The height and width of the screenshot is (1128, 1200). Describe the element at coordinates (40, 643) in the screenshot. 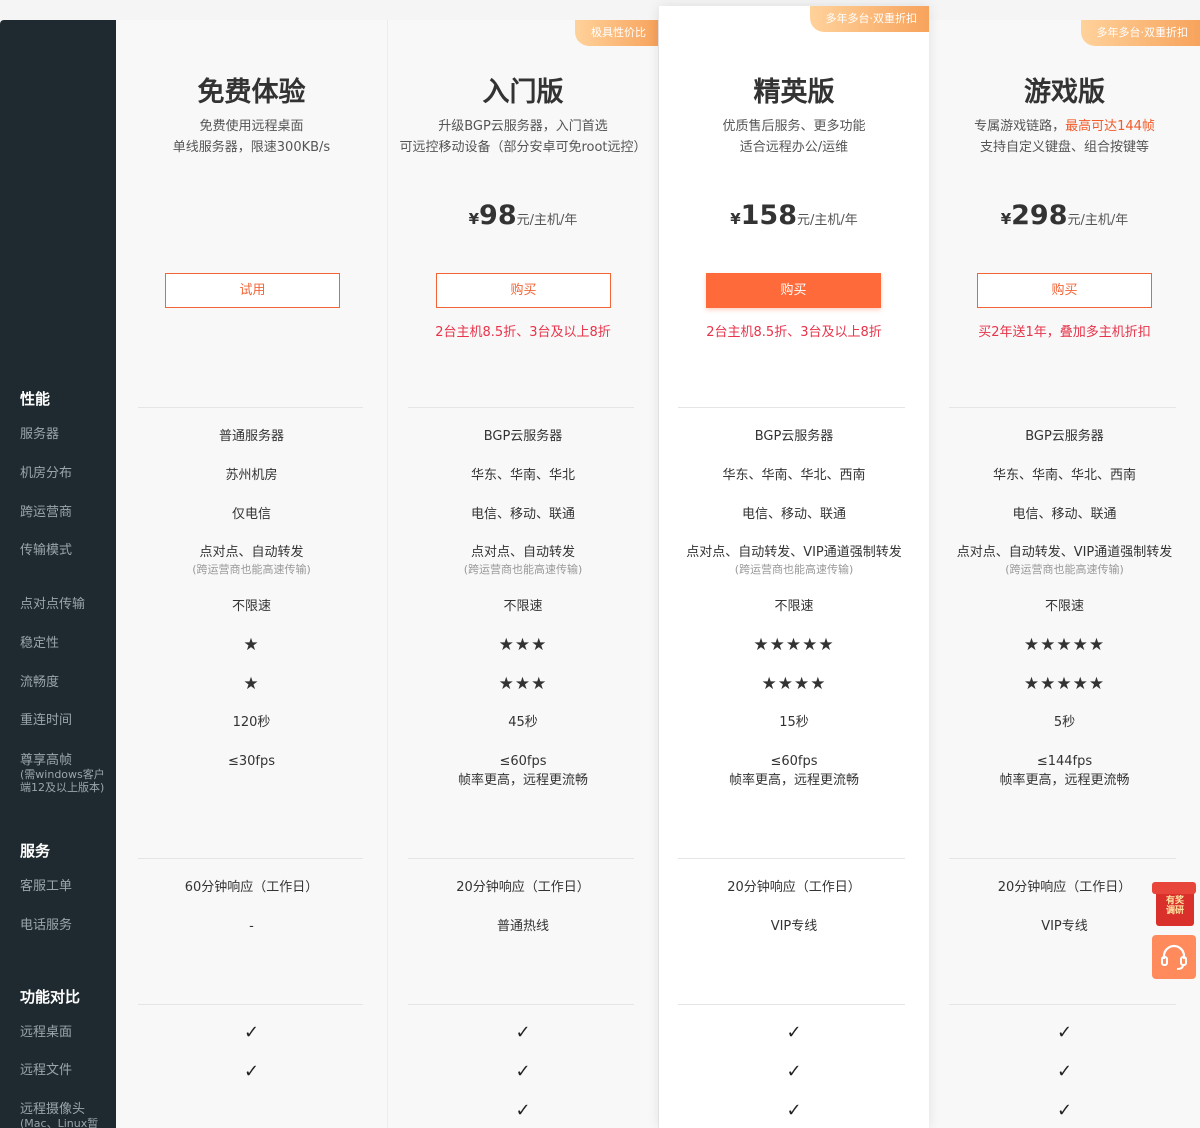

I see `row-label-stability: 稳定性` at that location.